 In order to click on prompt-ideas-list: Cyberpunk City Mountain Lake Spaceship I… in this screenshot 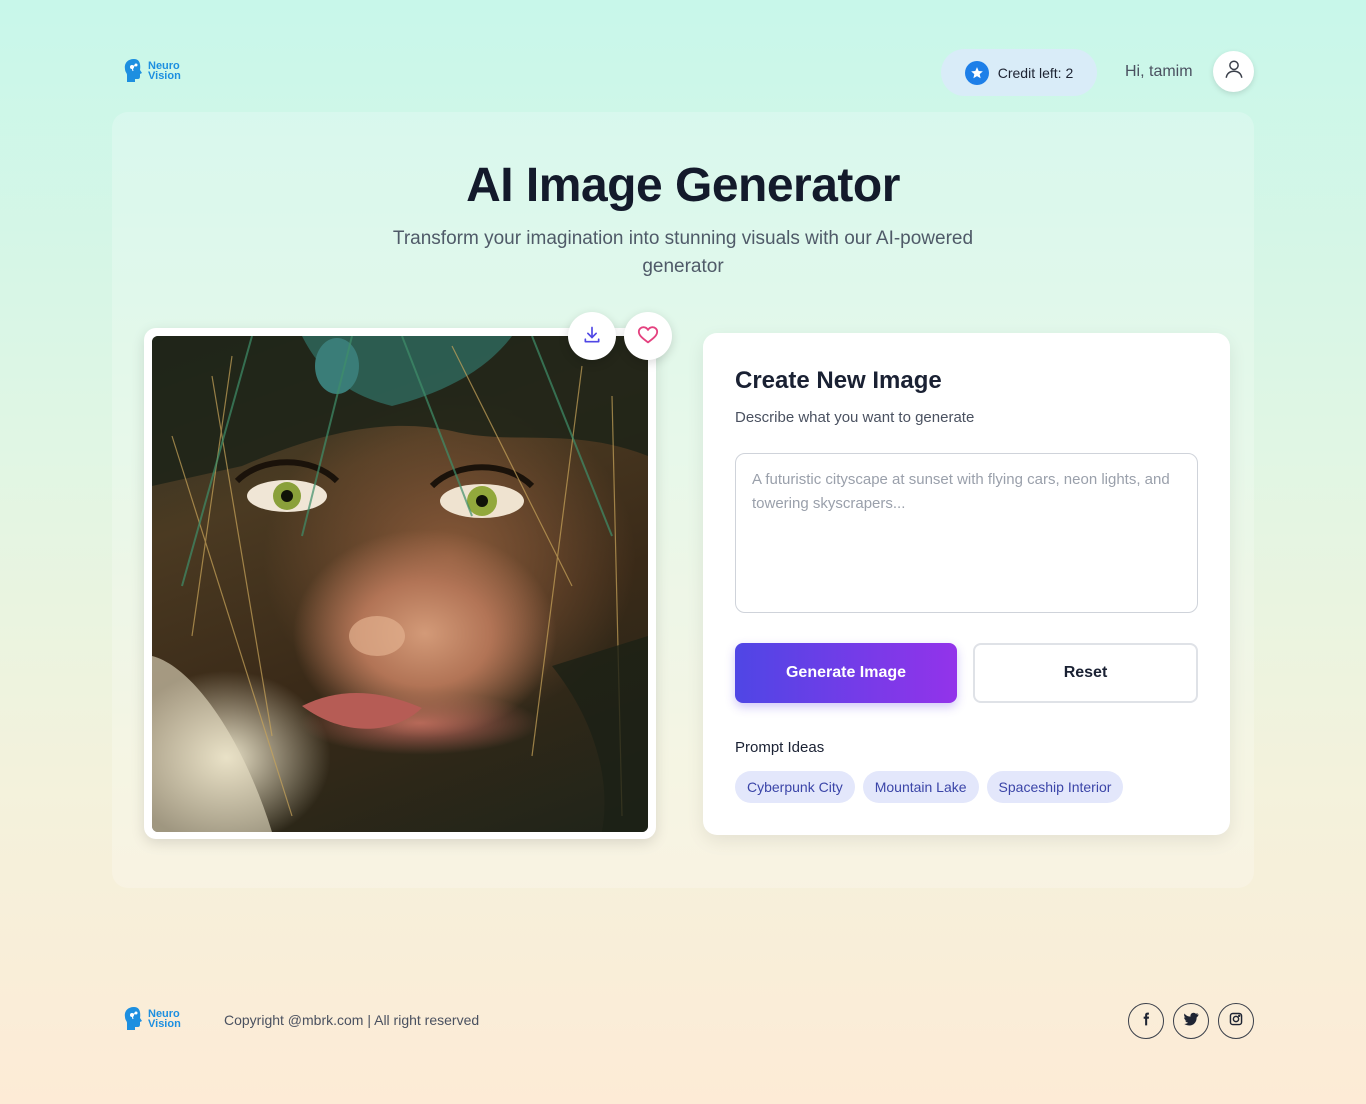, I will do `click(929, 787)`.